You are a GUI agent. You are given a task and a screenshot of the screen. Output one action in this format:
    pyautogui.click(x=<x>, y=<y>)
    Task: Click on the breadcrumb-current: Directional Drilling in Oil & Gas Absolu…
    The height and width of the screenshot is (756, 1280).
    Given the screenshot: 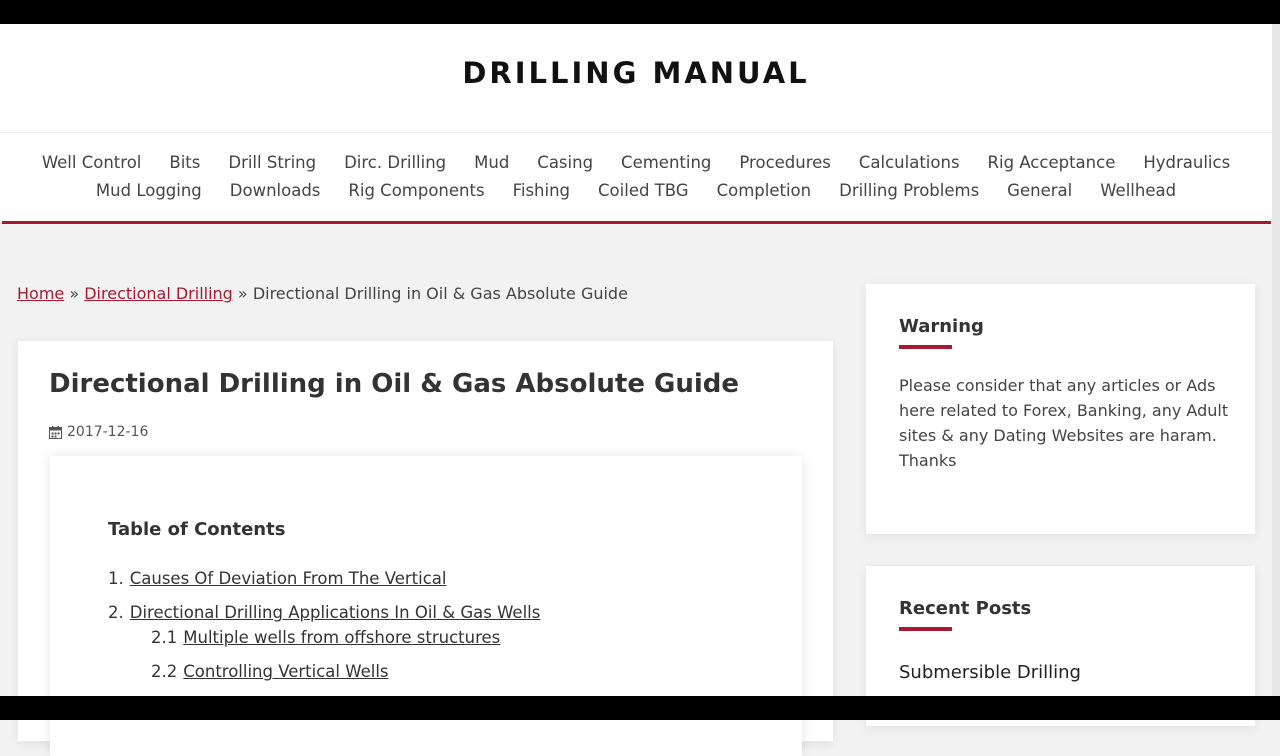 What is the action you would take?
    pyautogui.click(x=440, y=293)
    